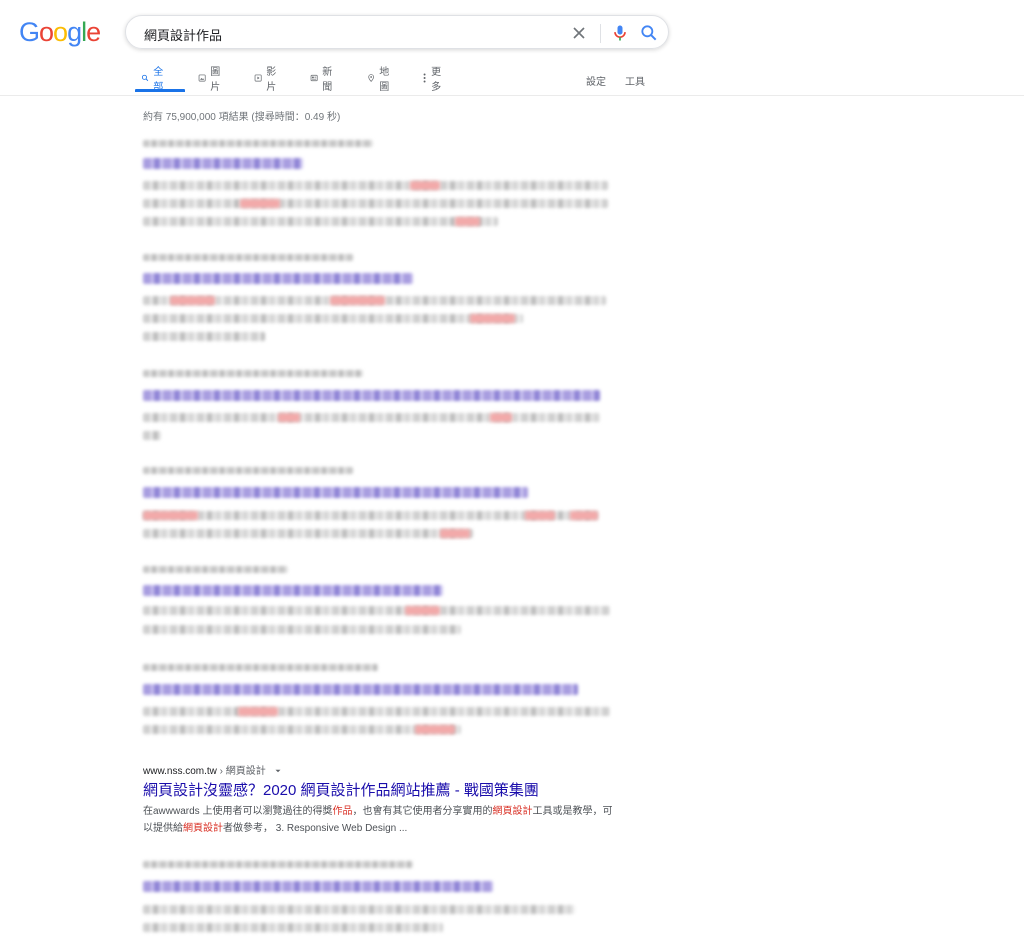 Image resolution: width=1024 pixels, height=945 pixels. Describe the element at coordinates (271, 80) in the screenshot. I see `tab-label: 影片` at that location.